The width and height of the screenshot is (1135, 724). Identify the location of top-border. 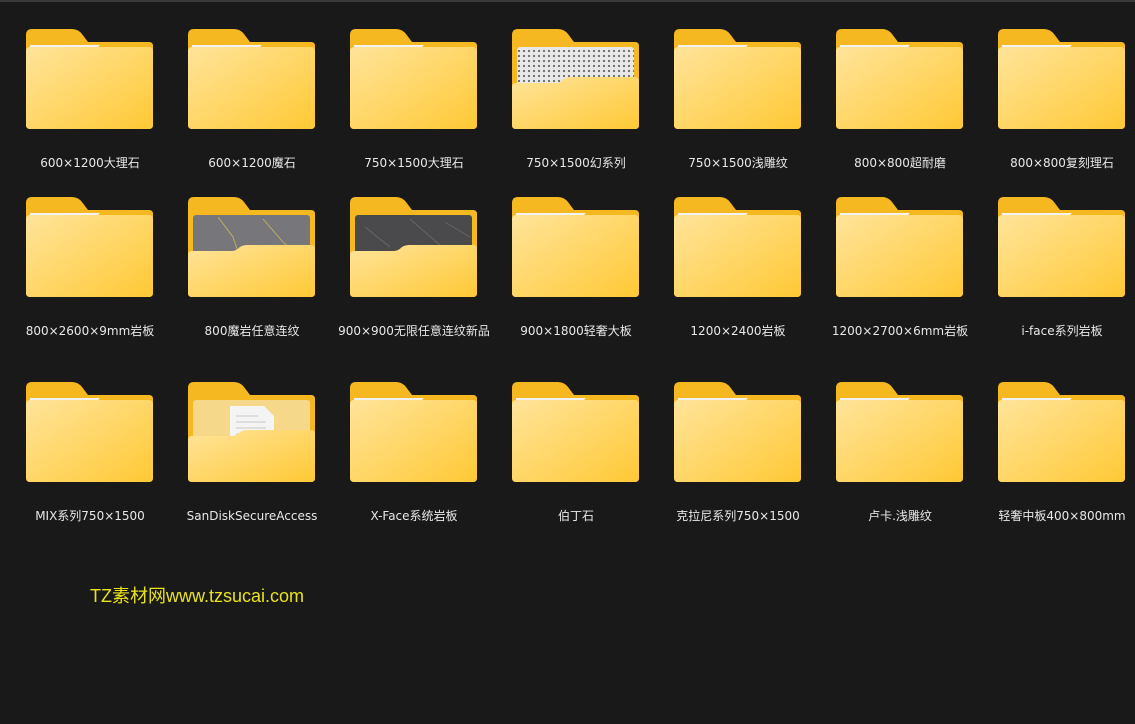
(567, 1).